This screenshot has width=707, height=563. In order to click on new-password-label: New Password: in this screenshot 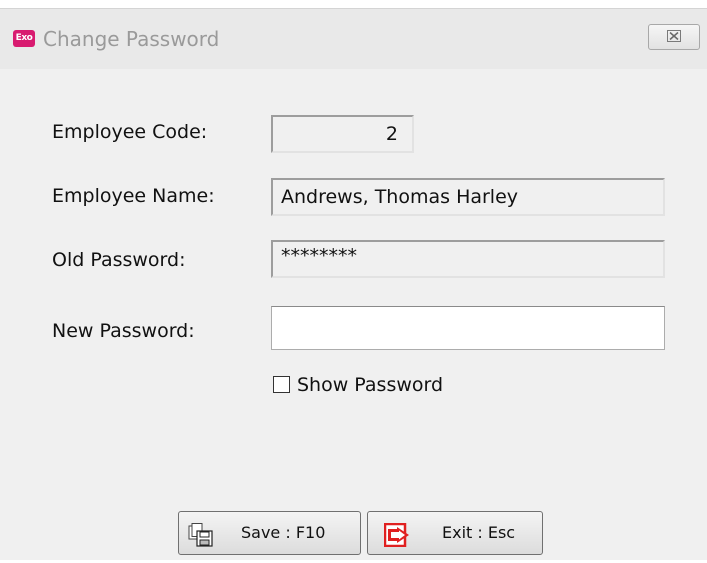, I will do `click(123, 331)`.